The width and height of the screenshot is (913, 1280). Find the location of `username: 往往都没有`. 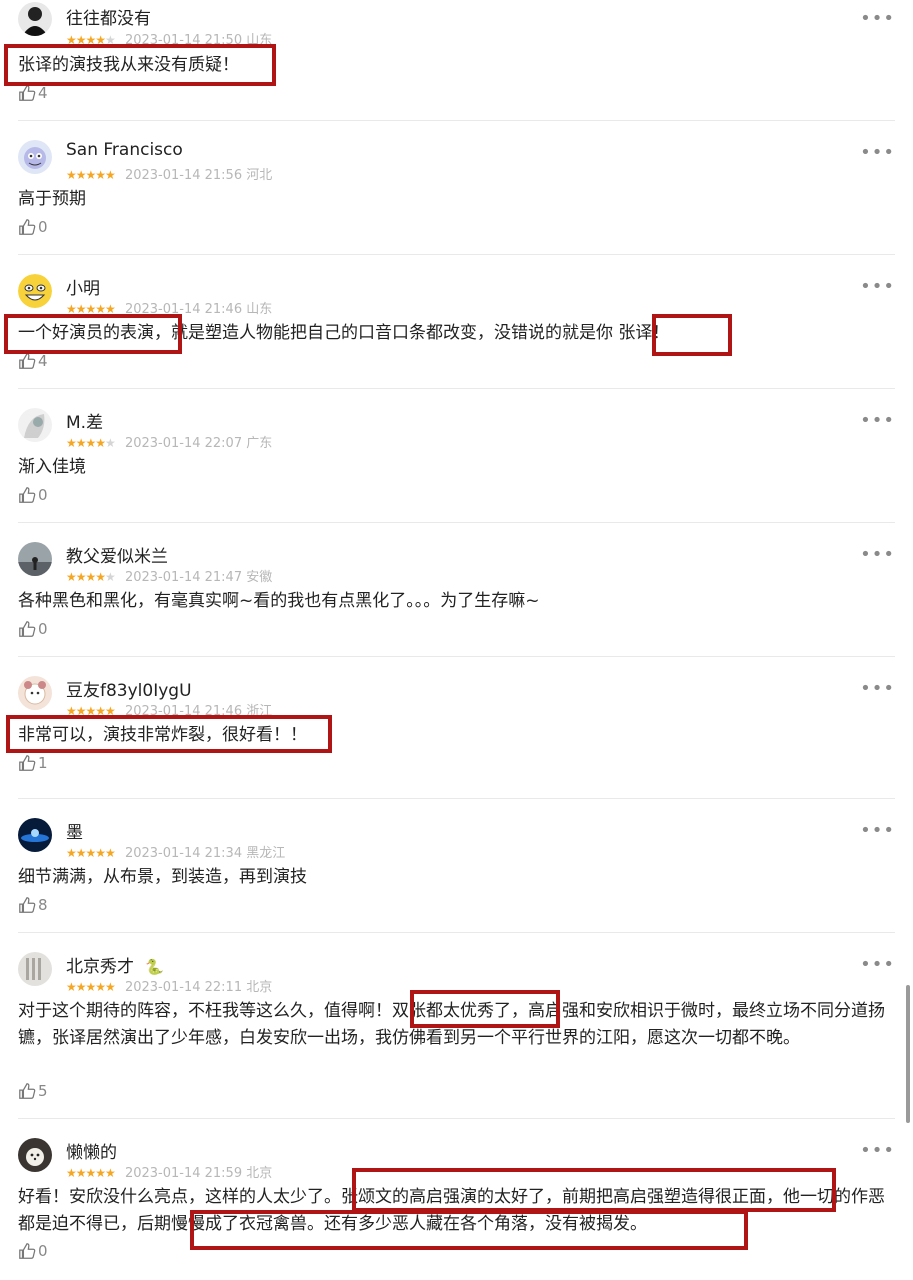

username: 往往都没有 is located at coordinates (108, 16).